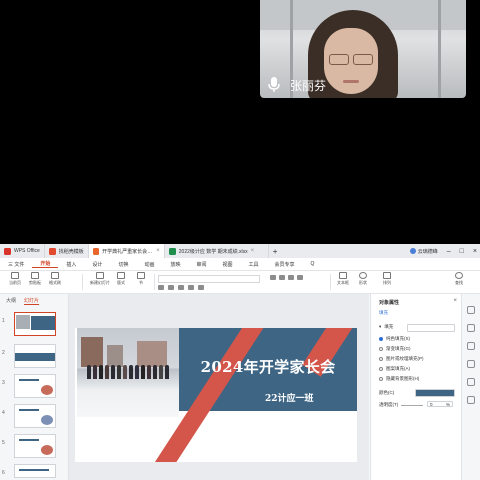 The image size is (480, 480). What do you see at coordinates (275, 251) in the screenshot?
I see `new-tab-button: +` at bounding box center [275, 251].